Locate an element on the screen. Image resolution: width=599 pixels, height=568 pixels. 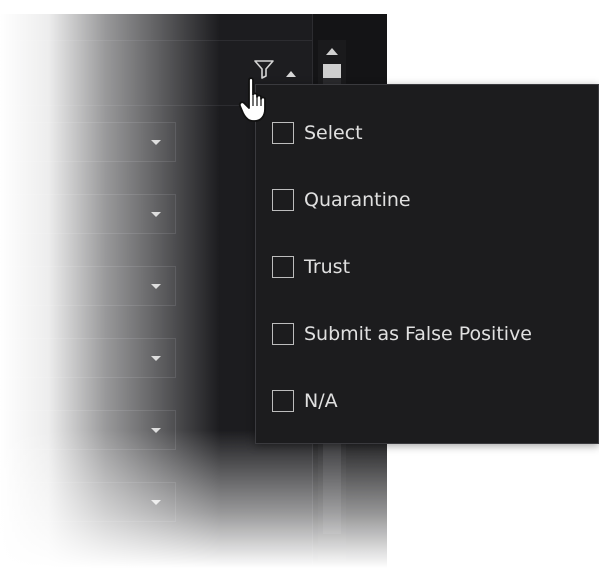
filter-option-submit-false-positive: Submit as False Positive is located at coordinates (402, 334).